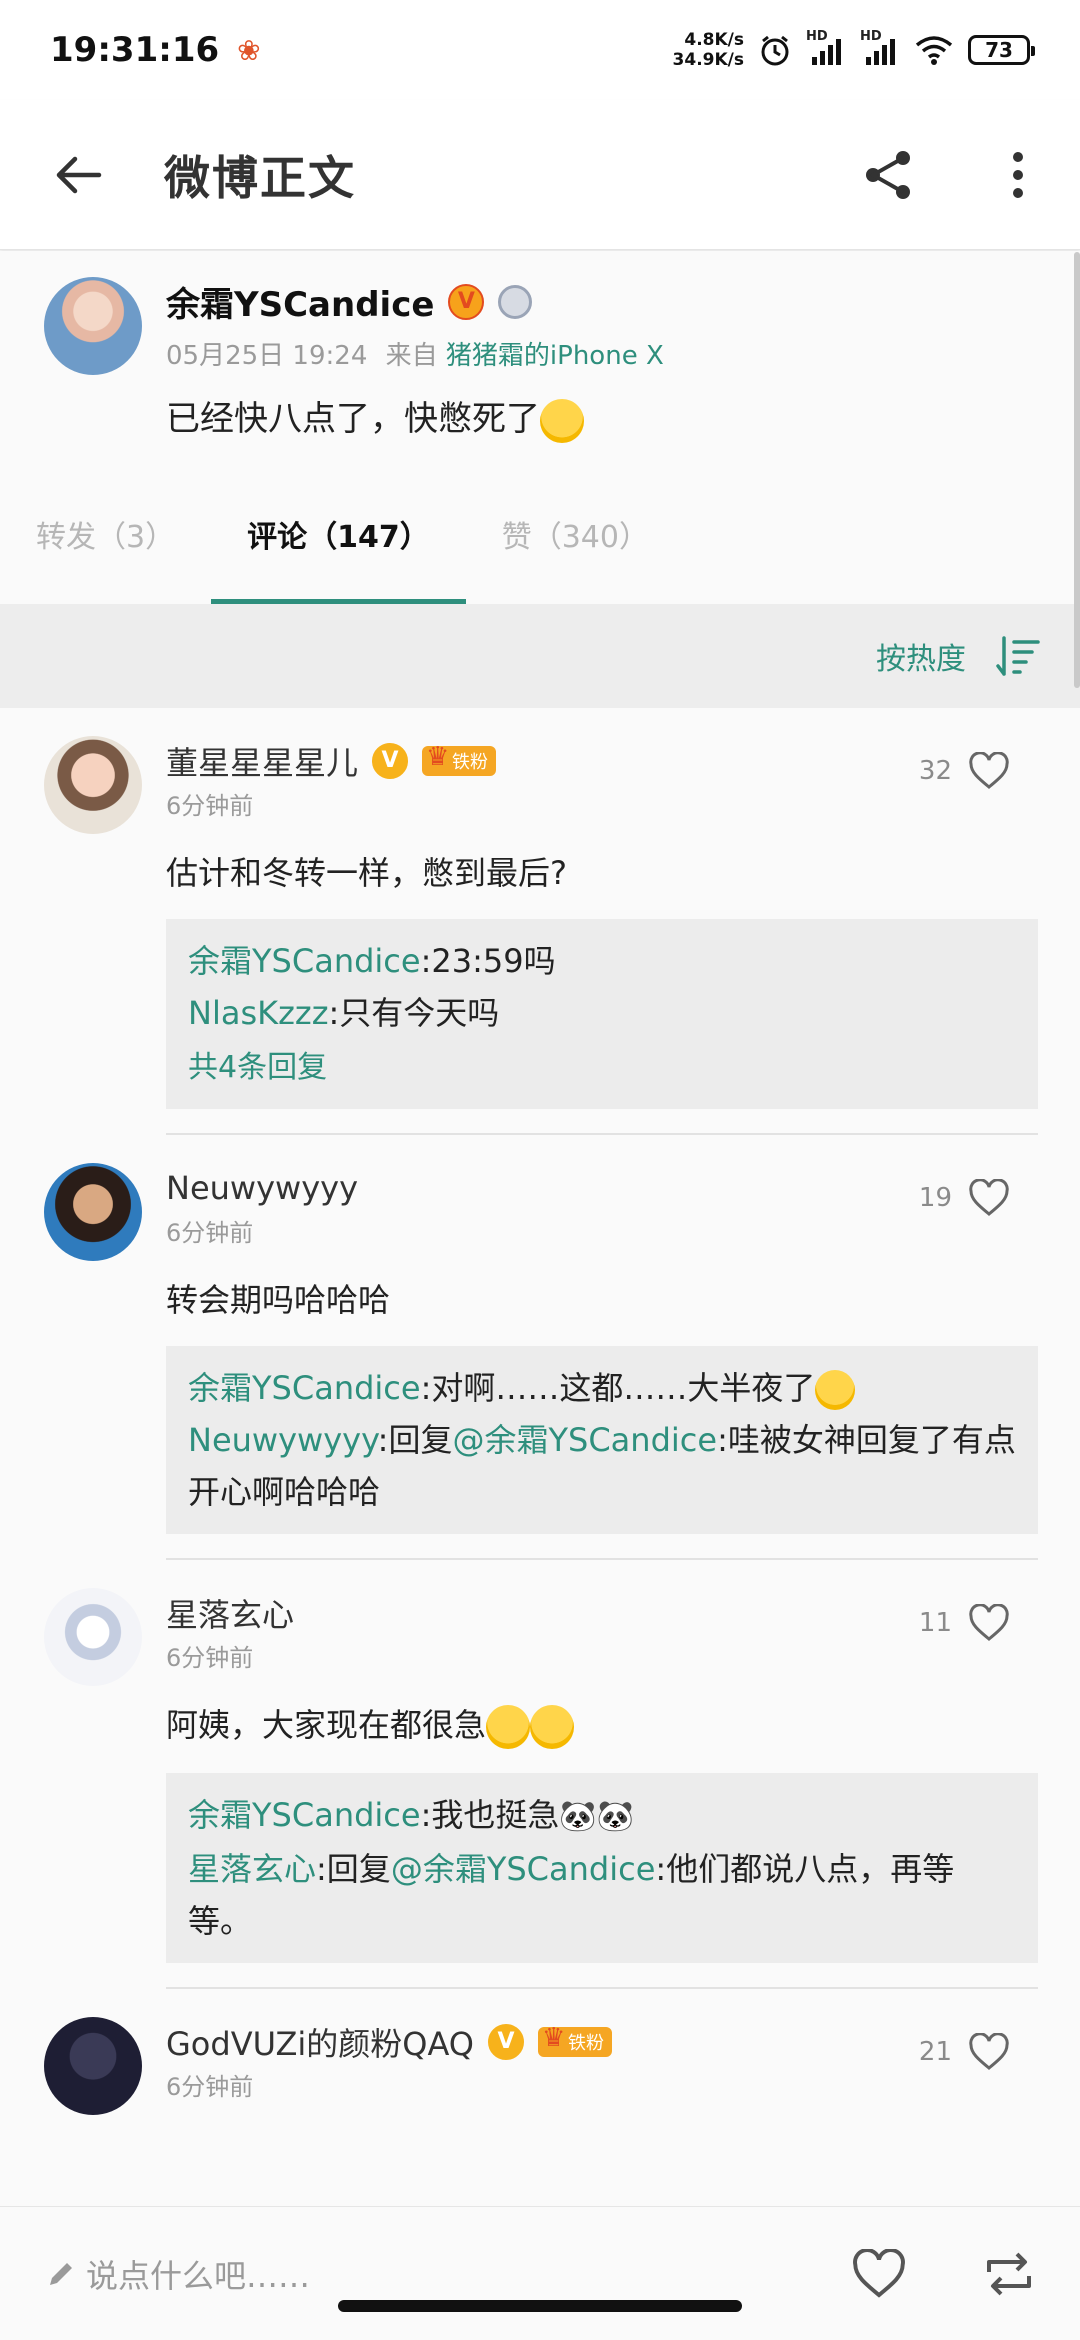 This screenshot has height=2340, width=1080. I want to click on comment-text: 估计和冬转一样，憋到最后?, so click(366, 873).